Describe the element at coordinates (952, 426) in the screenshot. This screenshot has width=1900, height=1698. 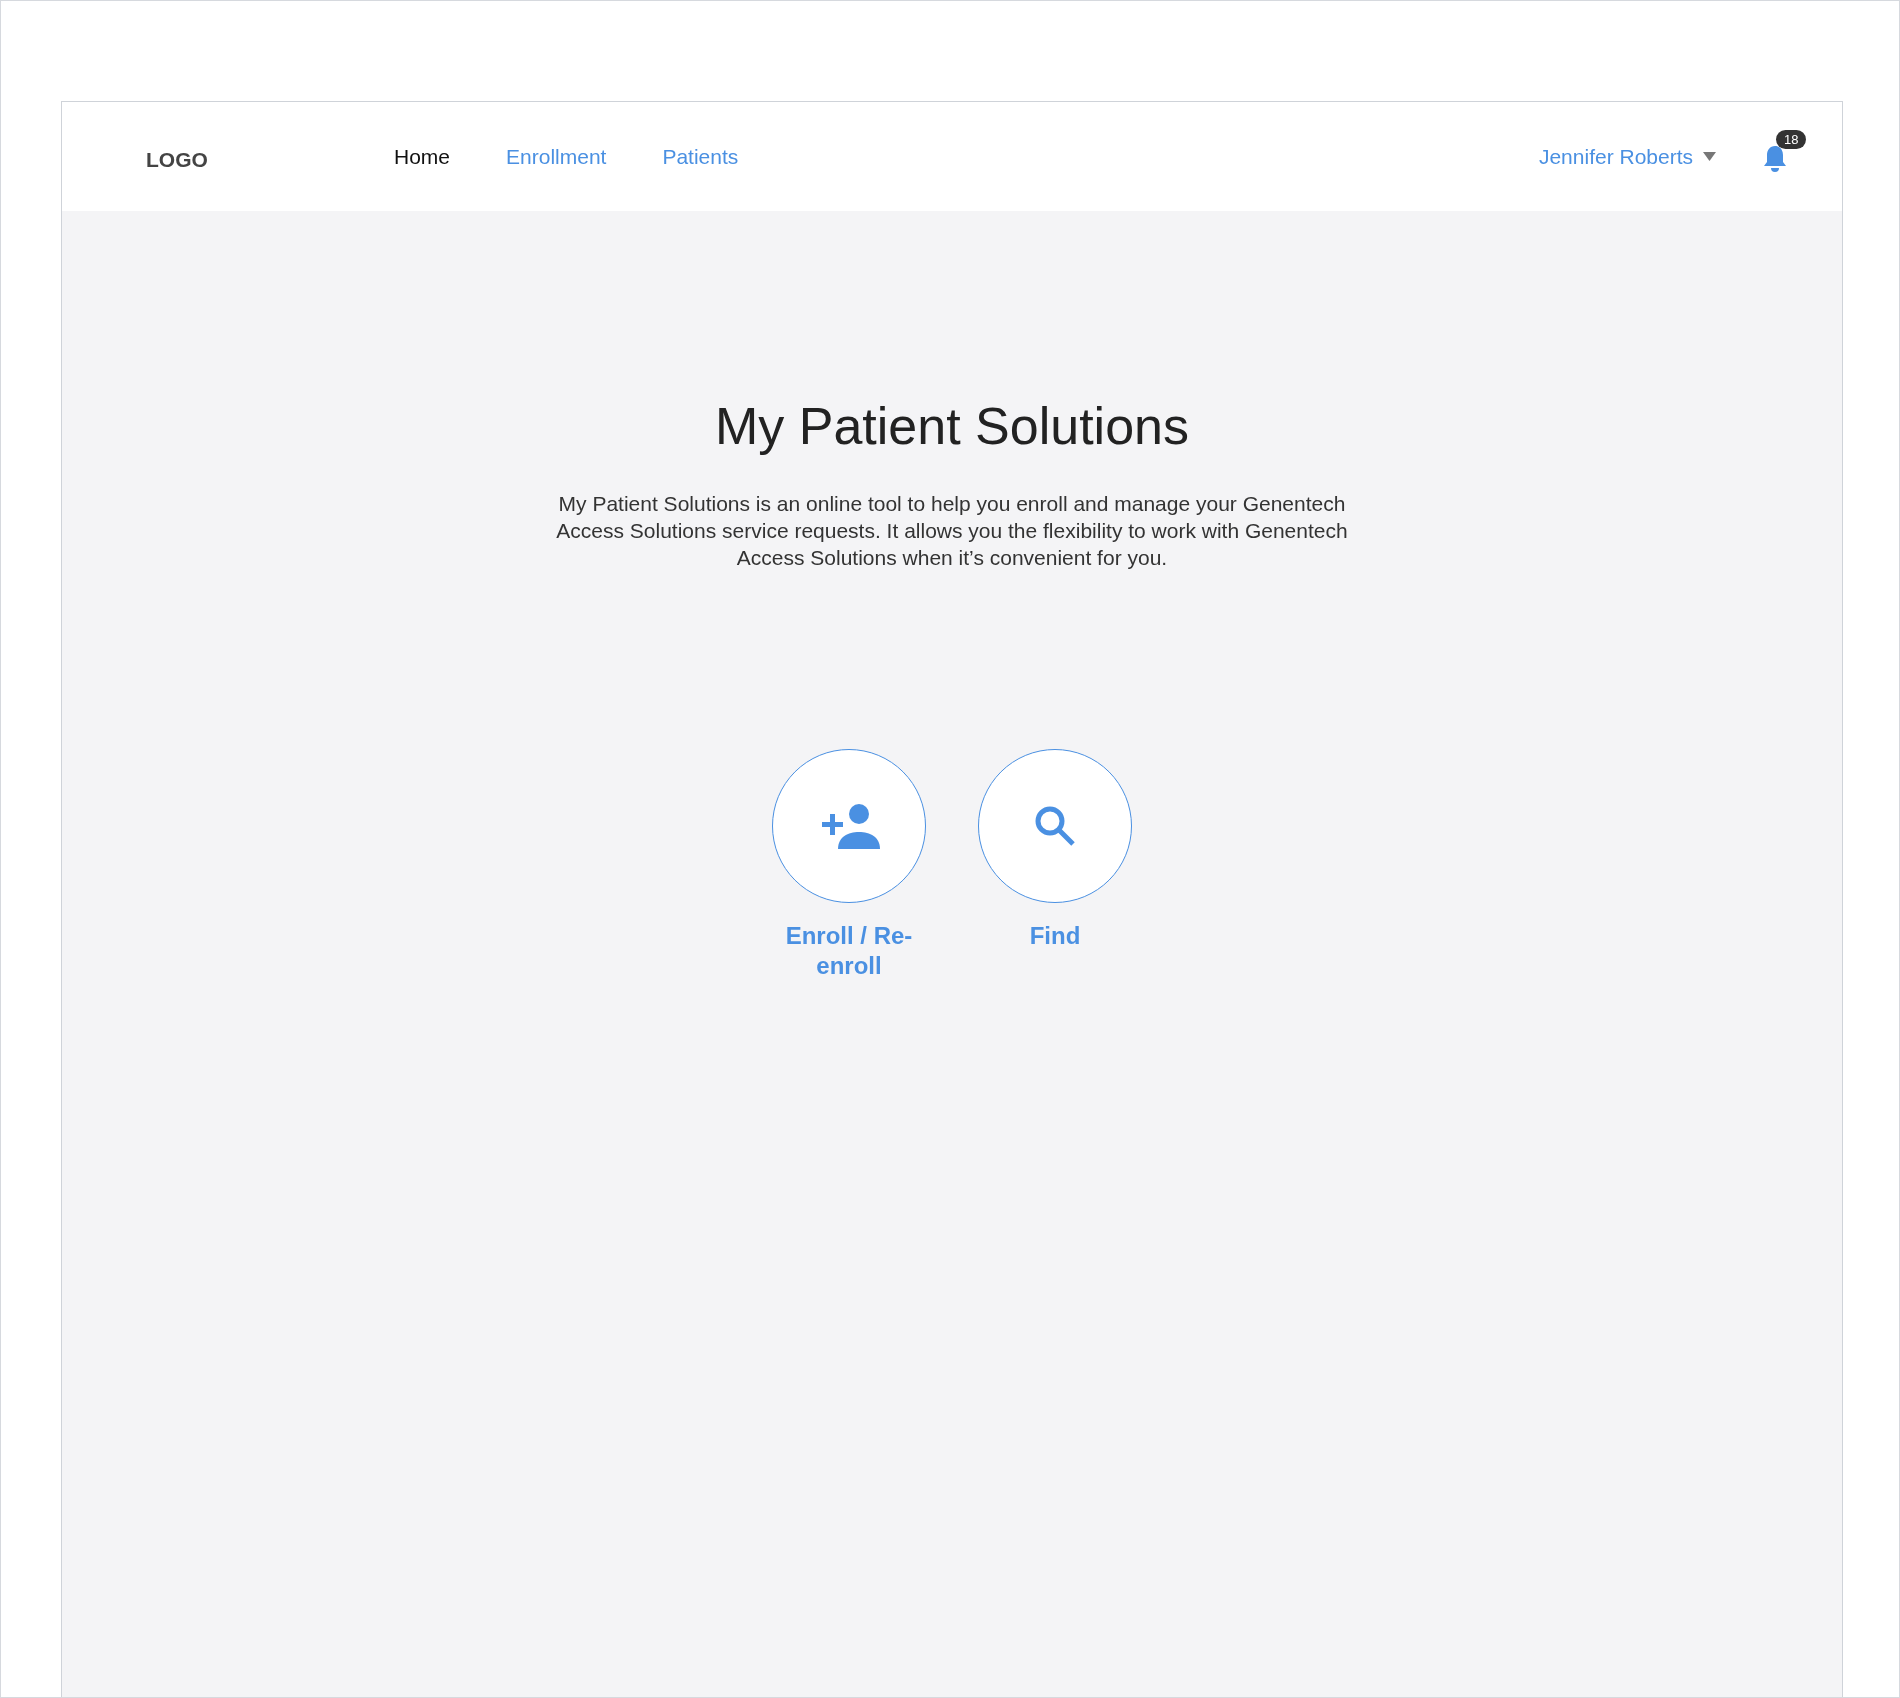
I see `page-title: My Patient Solutions` at that location.